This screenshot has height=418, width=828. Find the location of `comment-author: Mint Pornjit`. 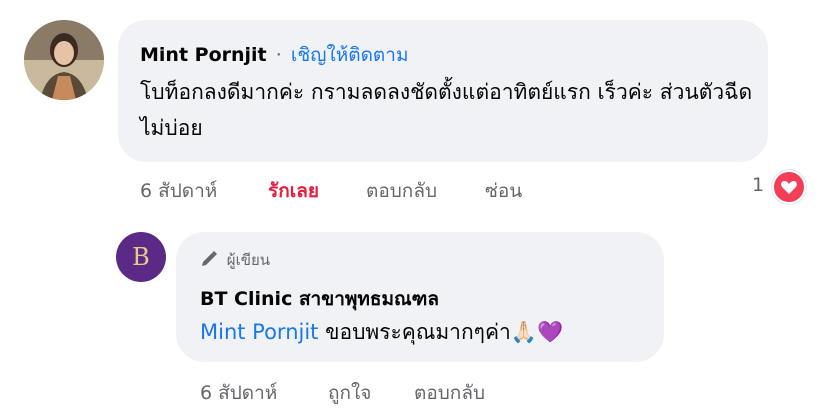

comment-author: Mint Pornjit is located at coordinates (203, 55).